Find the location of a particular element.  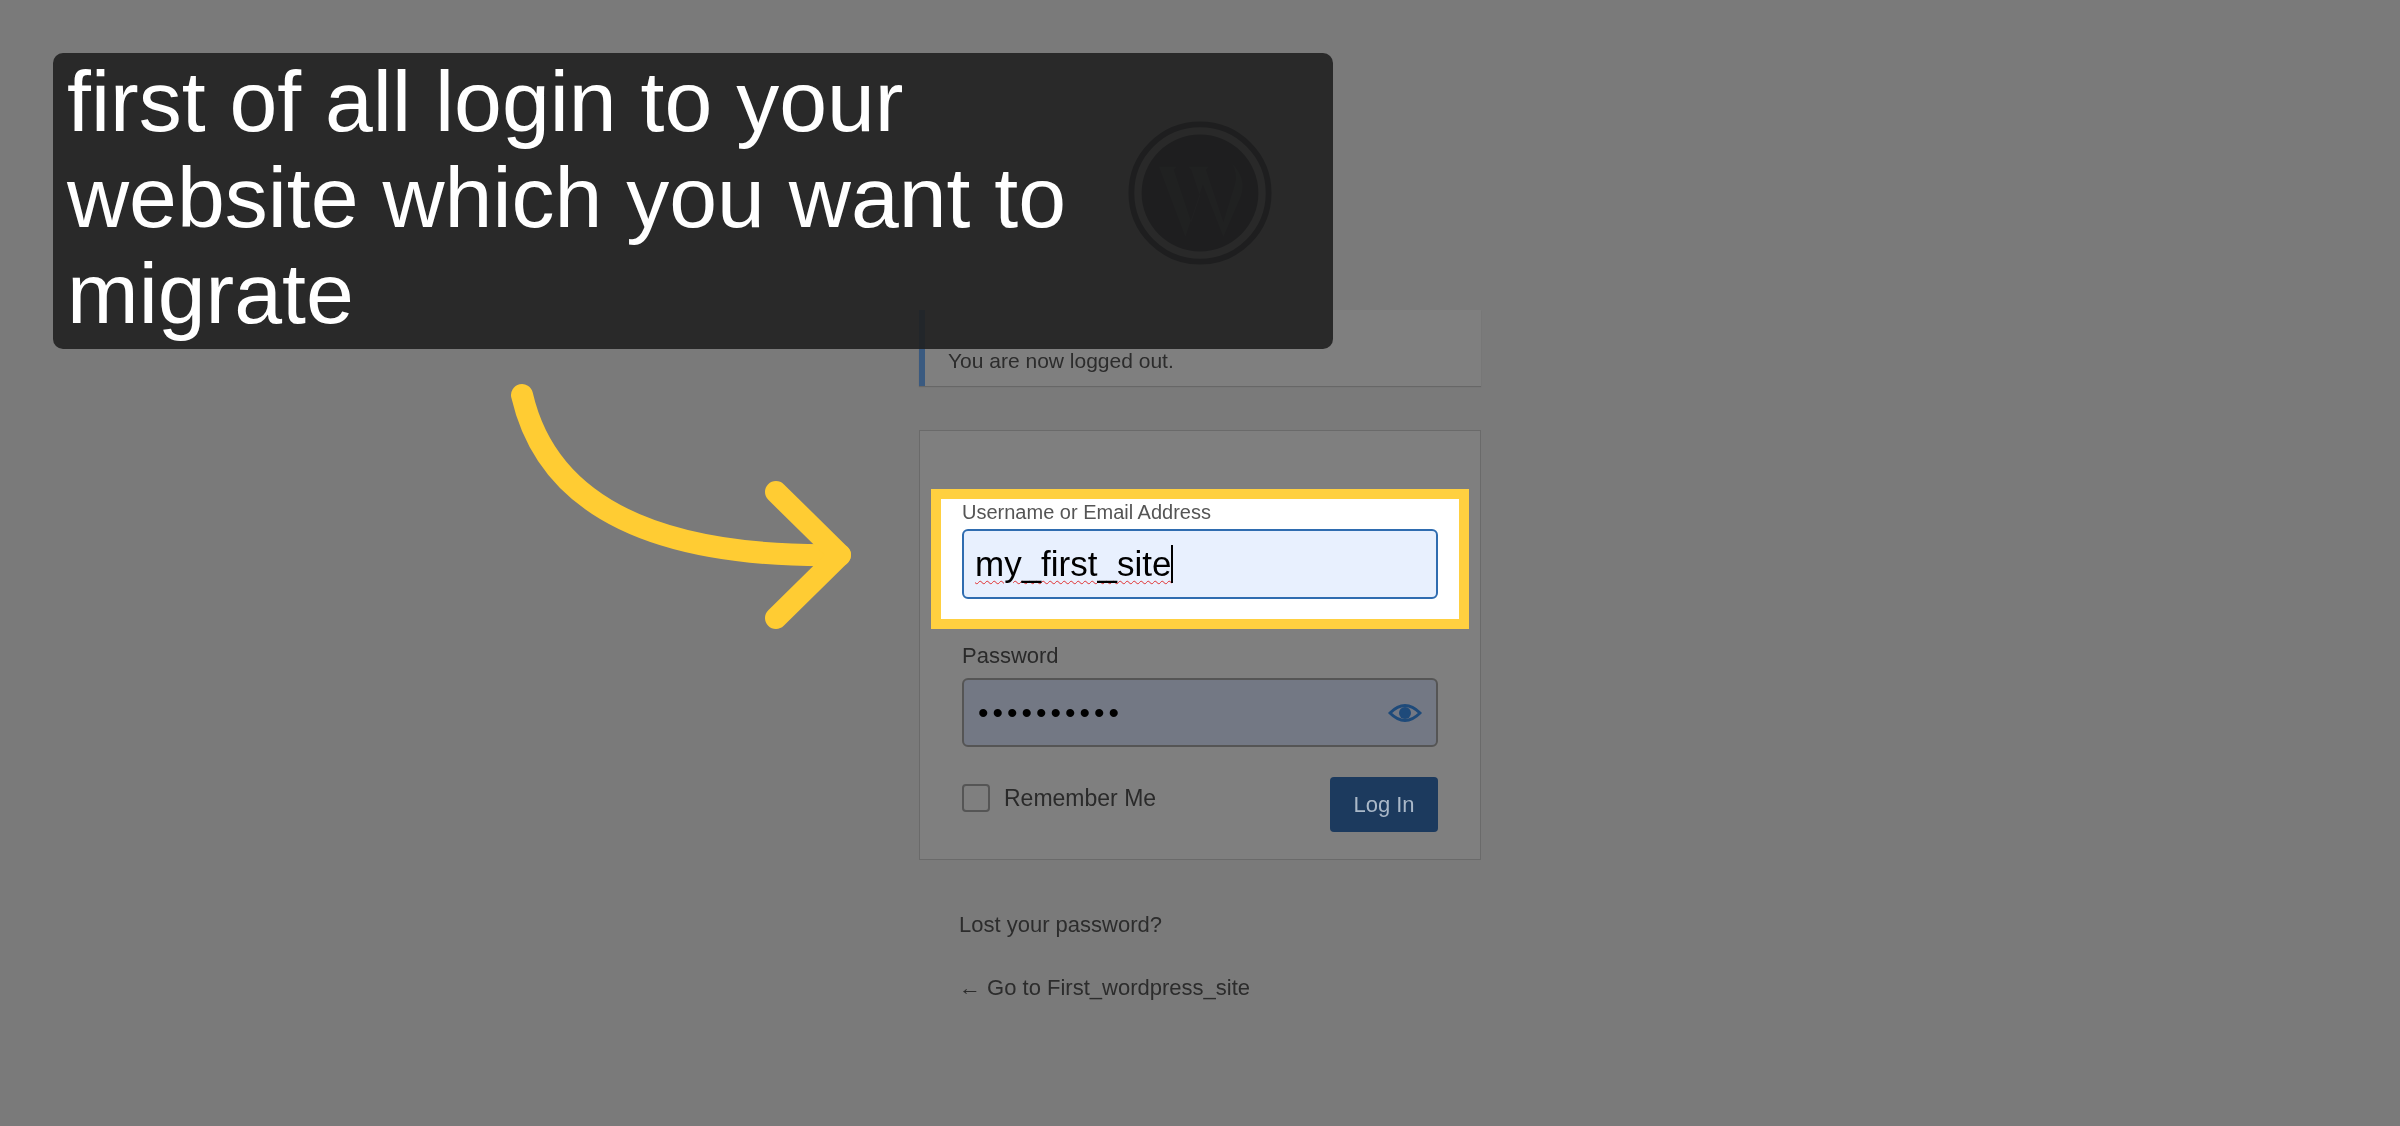

footer-link: Lost your password? is located at coordinates (1060, 924).